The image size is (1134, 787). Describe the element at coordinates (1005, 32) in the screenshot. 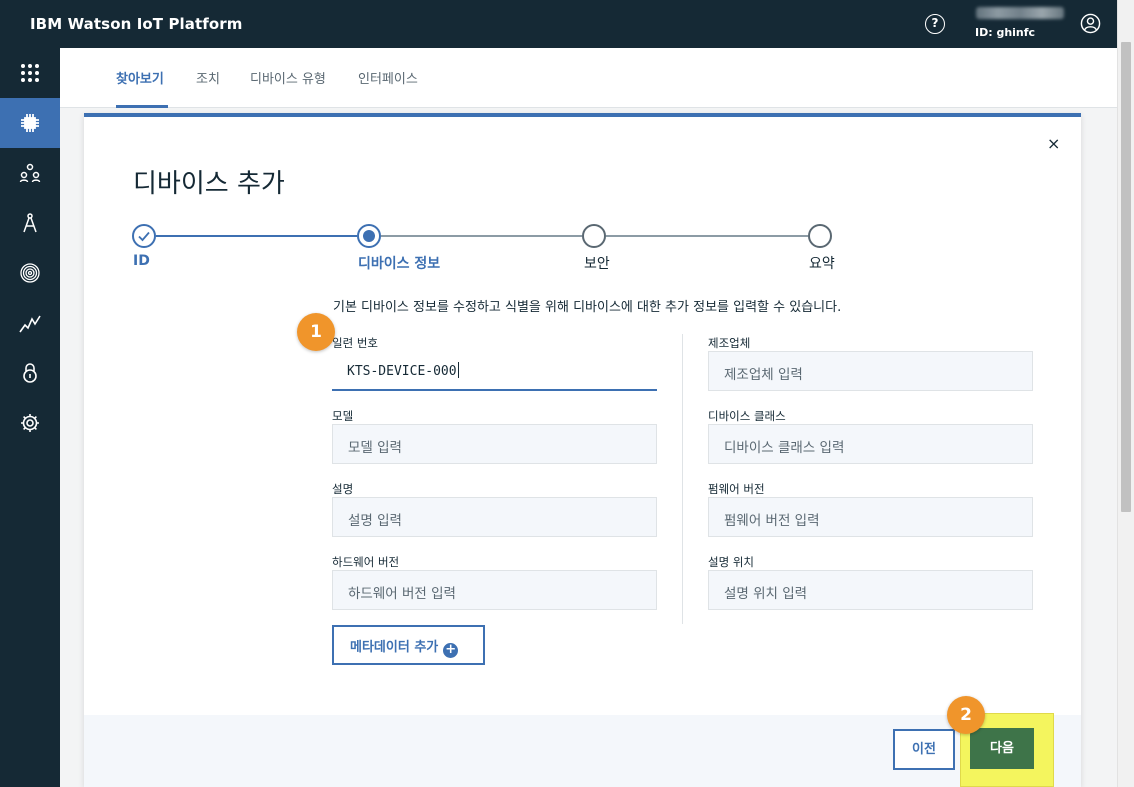

I see `user-id: ID: ghinfc` at that location.